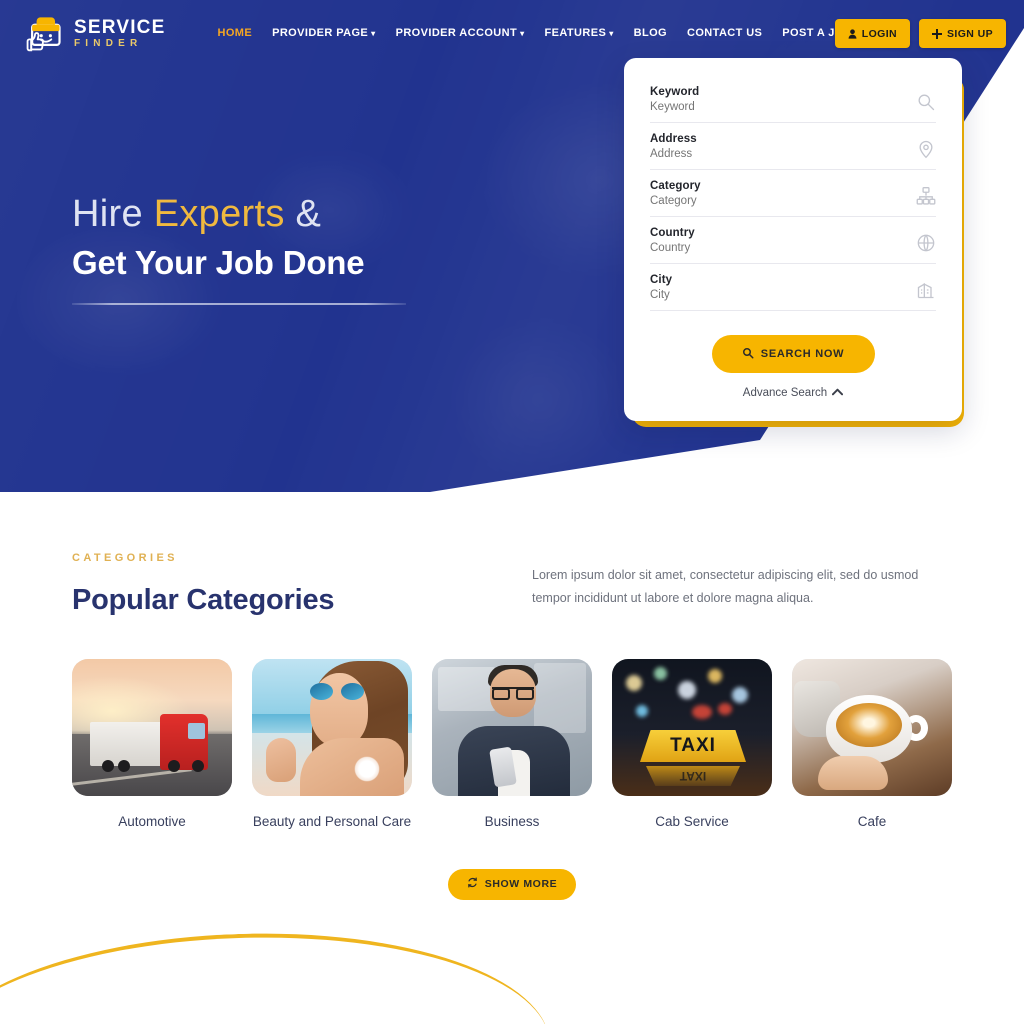 The width and height of the screenshot is (1024, 1024). What do you see at coordinates (852, 33) in the screenshot?
I see `user-icon` at bounding box center [852, 33].